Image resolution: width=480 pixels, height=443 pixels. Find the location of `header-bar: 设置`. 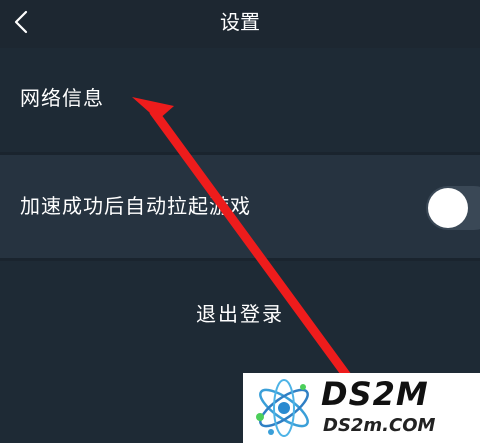

header-bar: 设置 is located at coordinates (240, 24).